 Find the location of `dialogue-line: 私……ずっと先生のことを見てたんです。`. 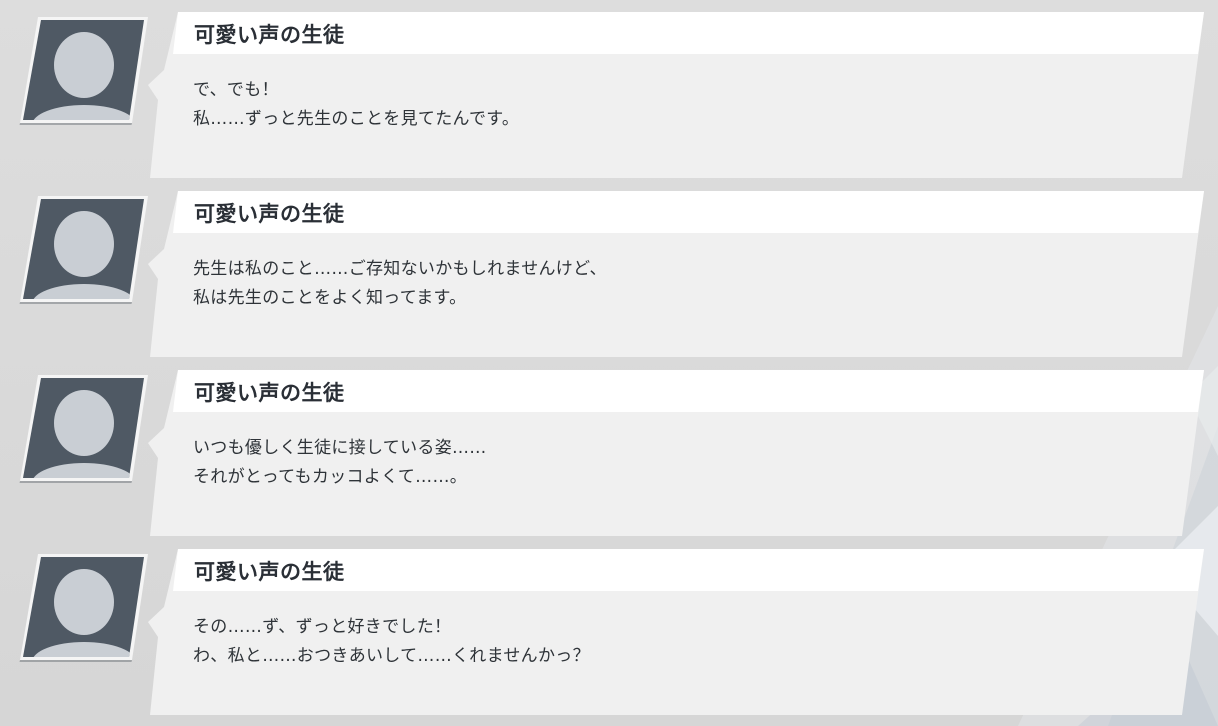

dialogue-line: 私……ずっと先生のことを見てたんです。 is located at coordinates (356, 119).